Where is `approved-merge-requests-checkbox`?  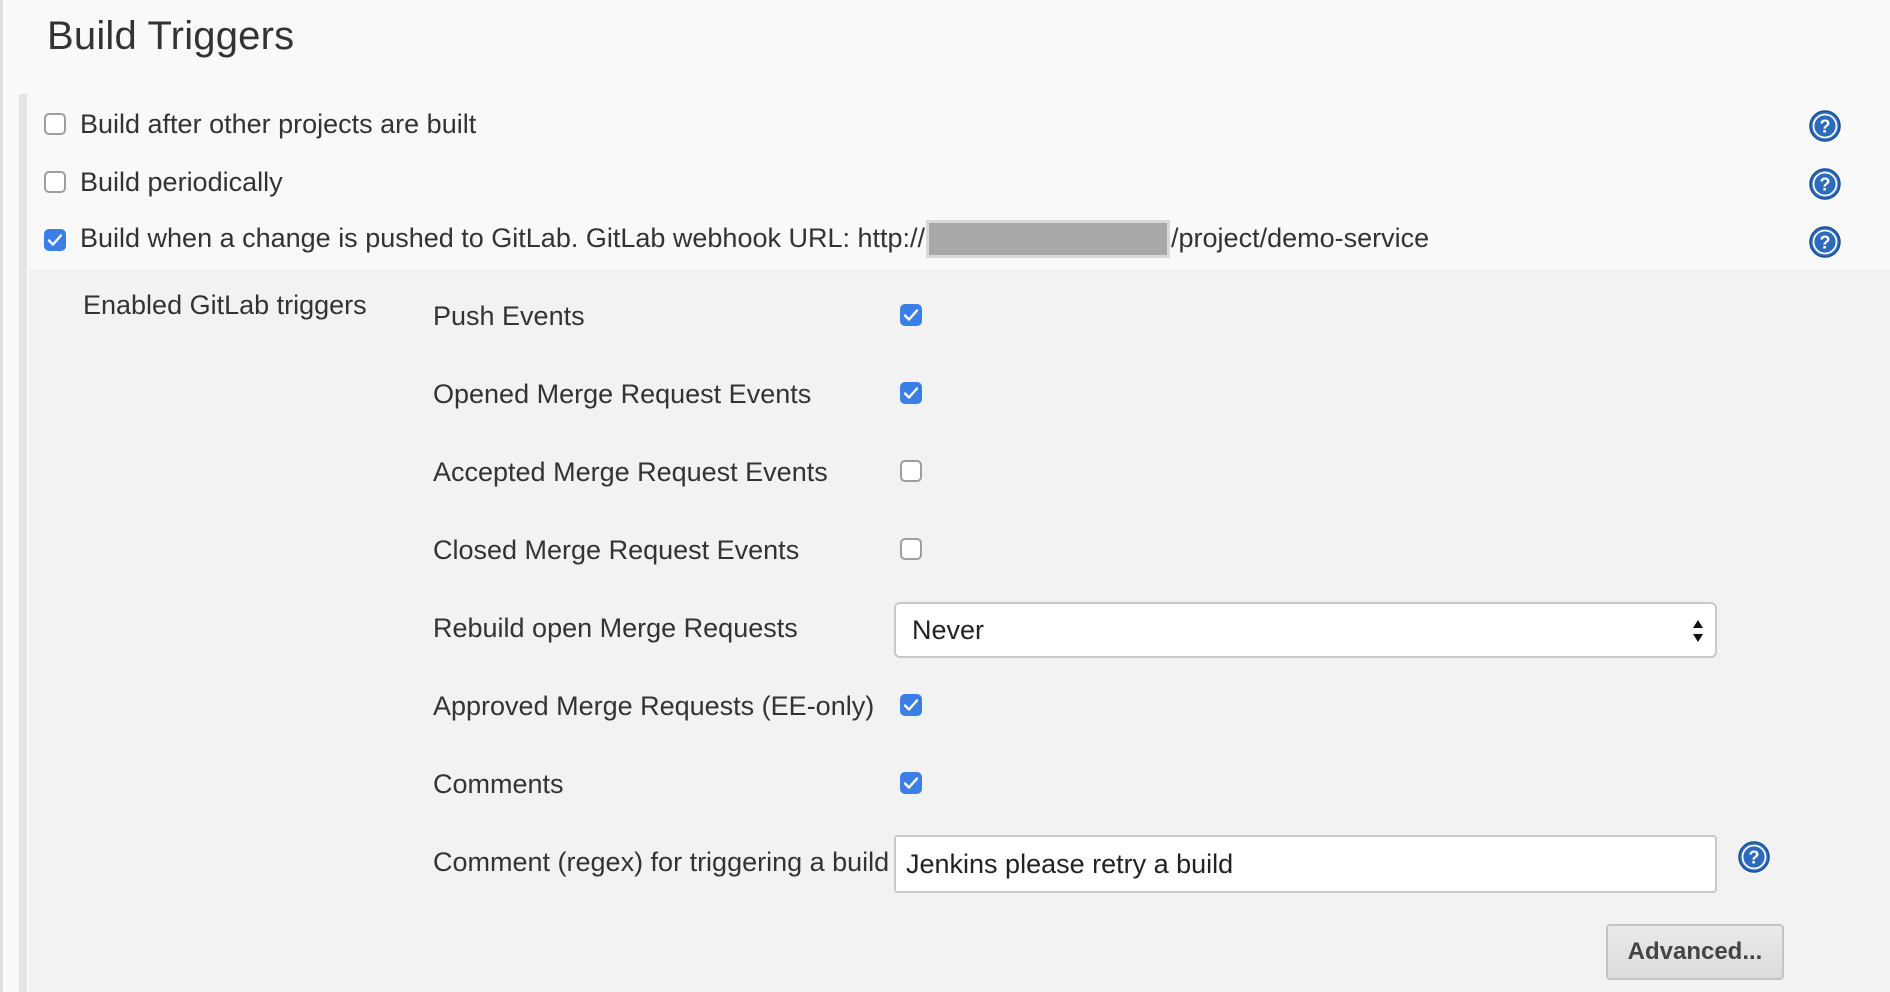 approved-merge-requests-checkbox is located at coordinates (911, 705).